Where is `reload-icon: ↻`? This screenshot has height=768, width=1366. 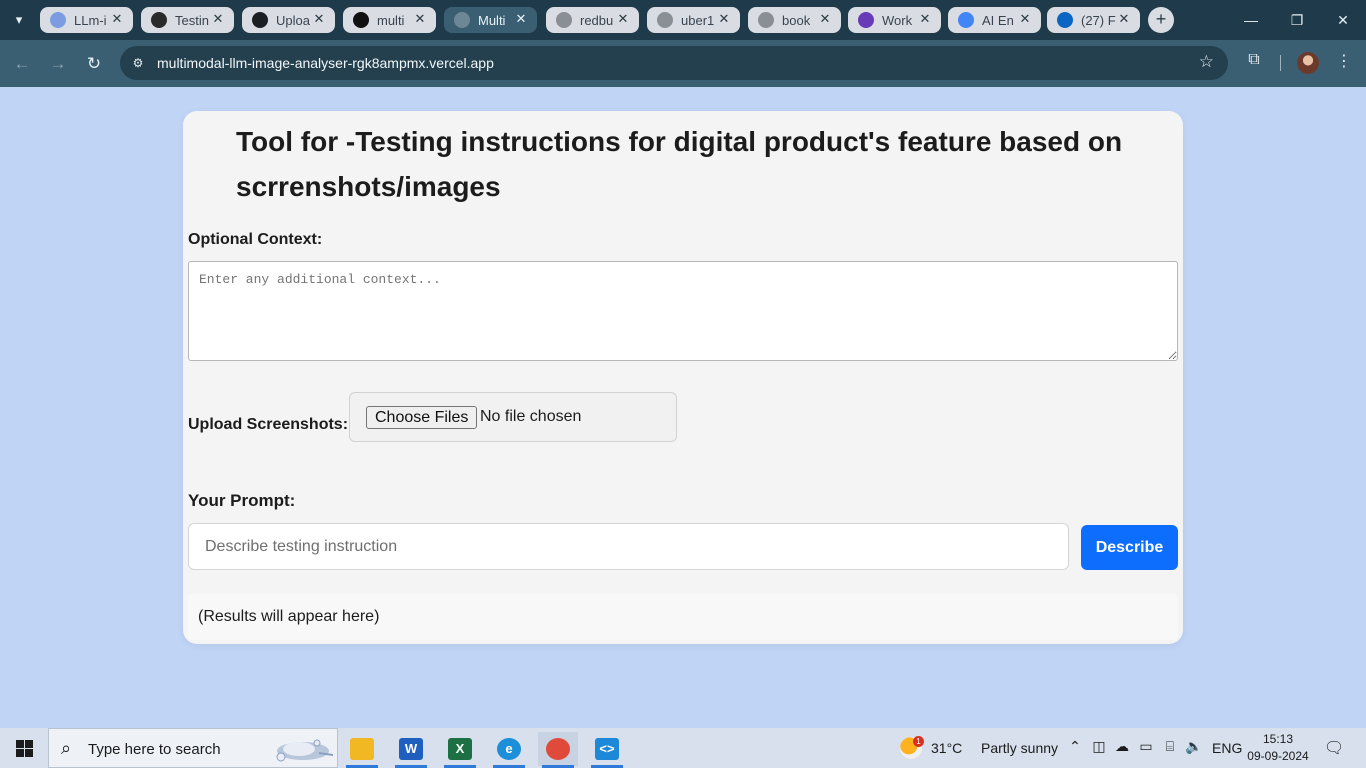
reload-icon: ↻ is located at coordinates (94, 64).